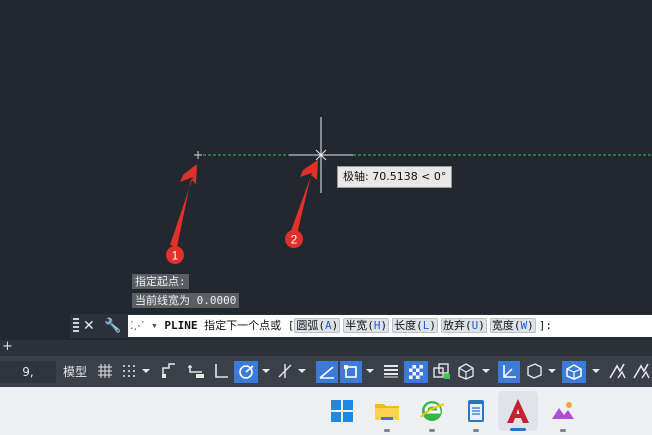 The height and width of the screenshot is (435, 652). Describe the element at coordinates (432, 411) in the screenshot. I see `browser-icon` at that location.